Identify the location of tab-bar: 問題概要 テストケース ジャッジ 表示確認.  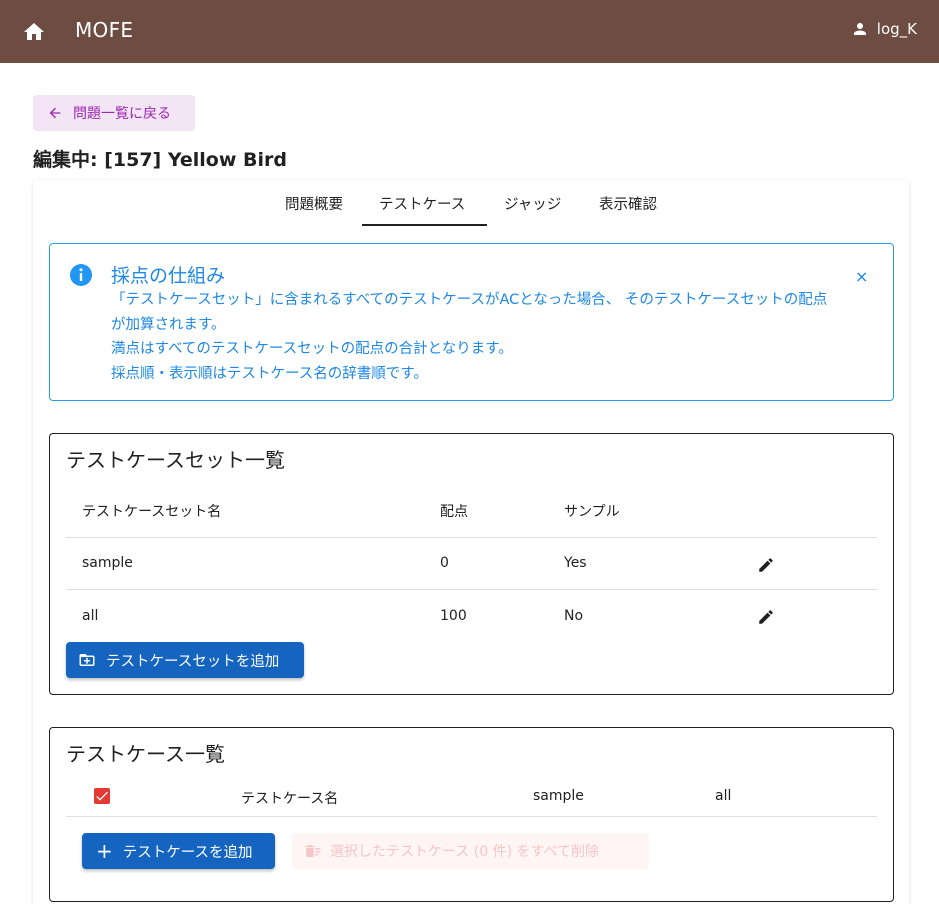
(471, 204).